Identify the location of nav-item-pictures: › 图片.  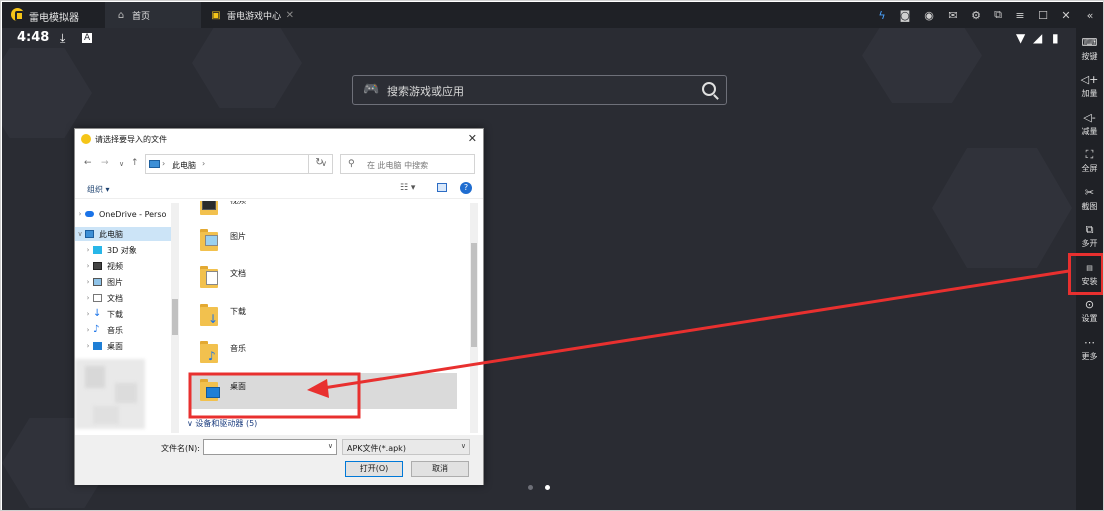
(127, 282).